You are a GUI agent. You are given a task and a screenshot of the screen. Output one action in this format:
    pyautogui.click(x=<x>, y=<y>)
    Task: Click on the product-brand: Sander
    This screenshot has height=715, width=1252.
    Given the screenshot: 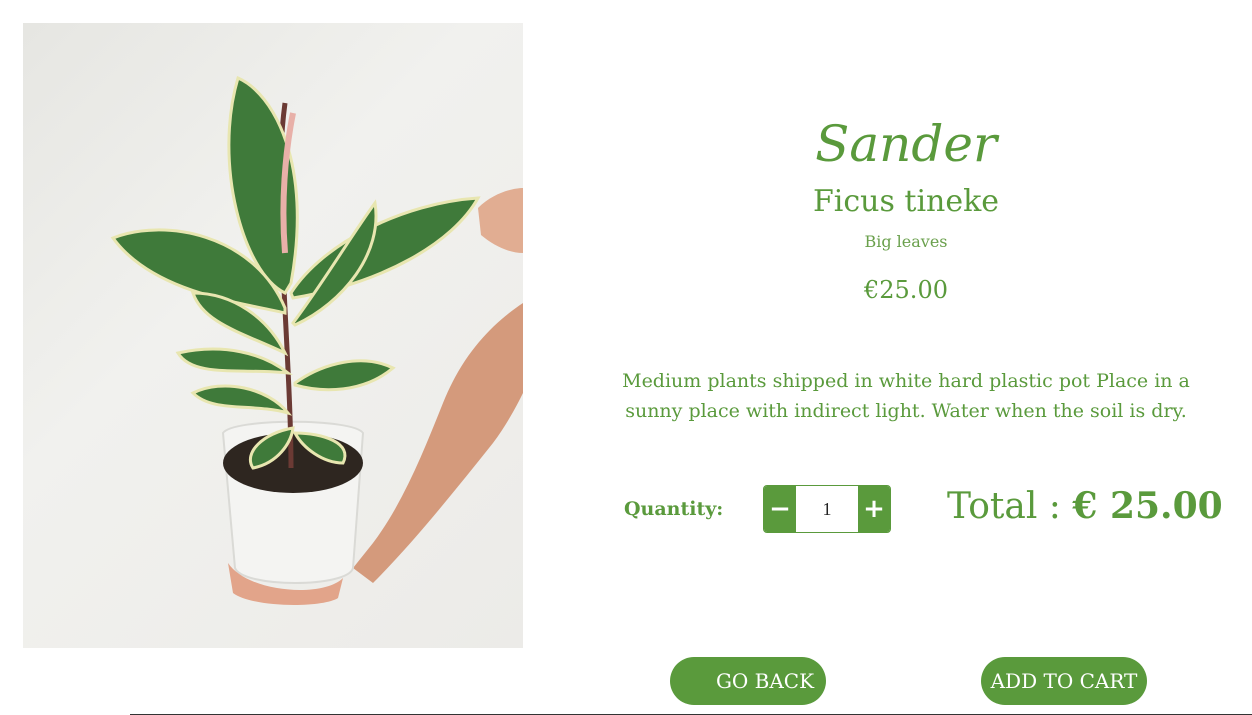 What is the action you would take?
    pyautogui.click(x=906, y=144)
    